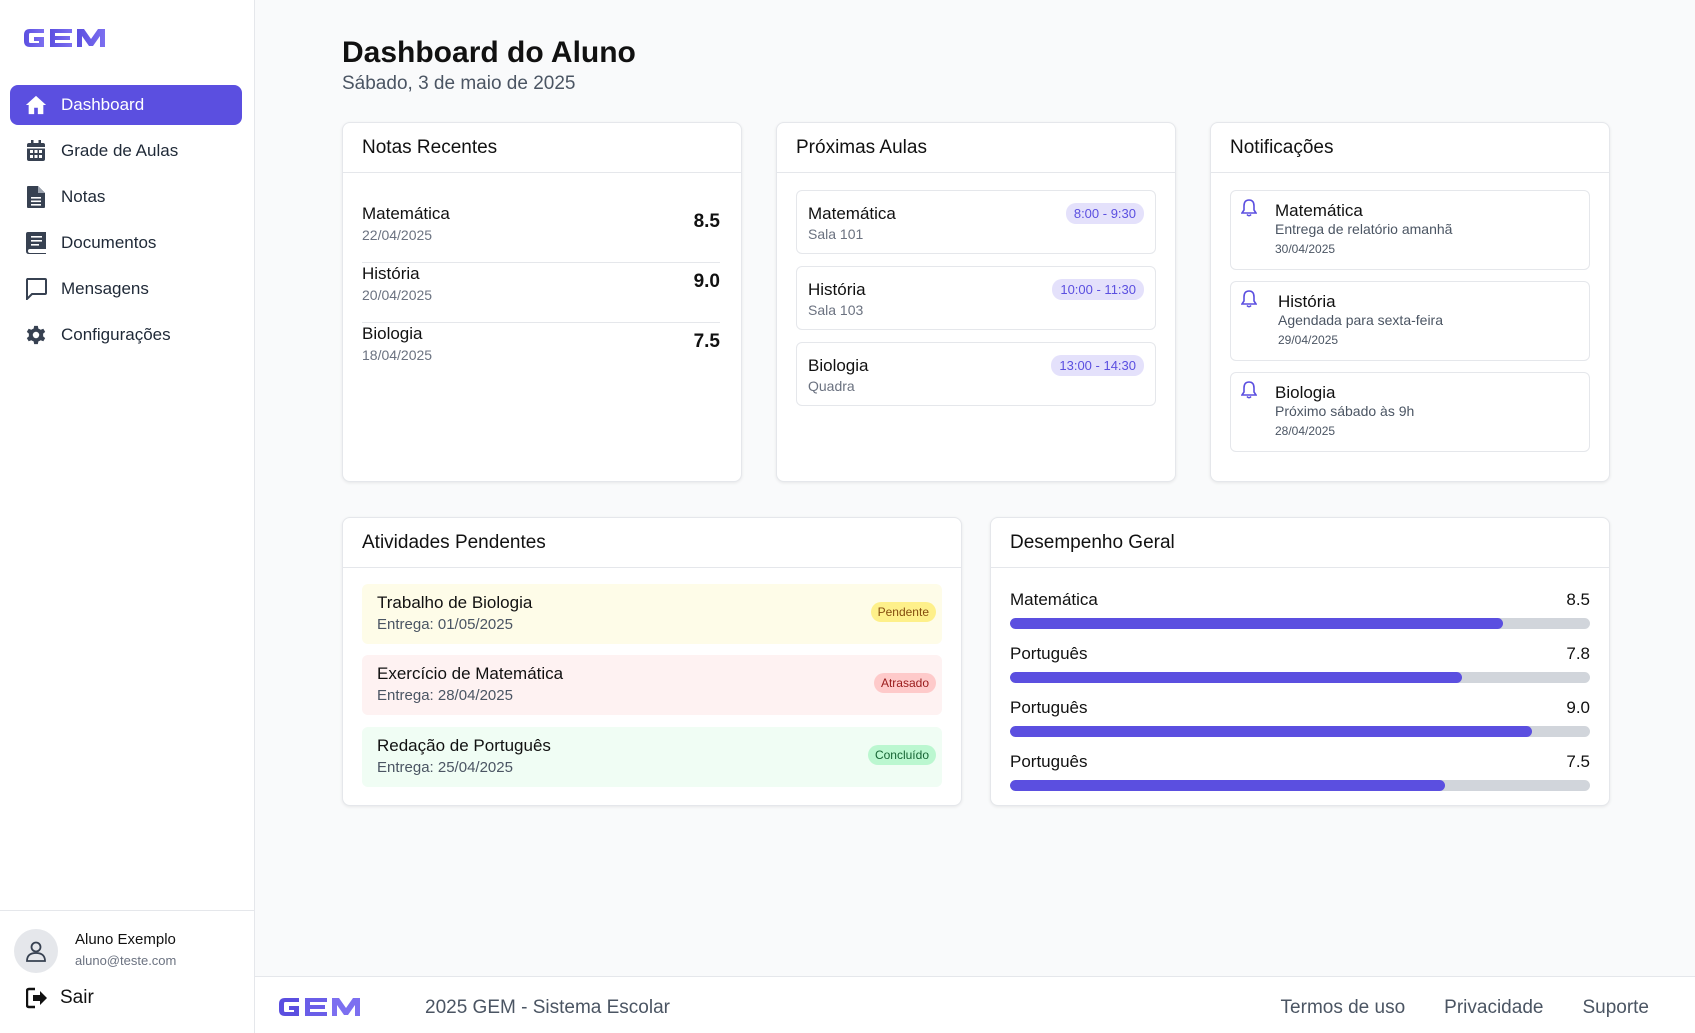 The height and width of the screenshot is (1033, 1695). I want to click on status-badge: Pendente, so click(903, 612).